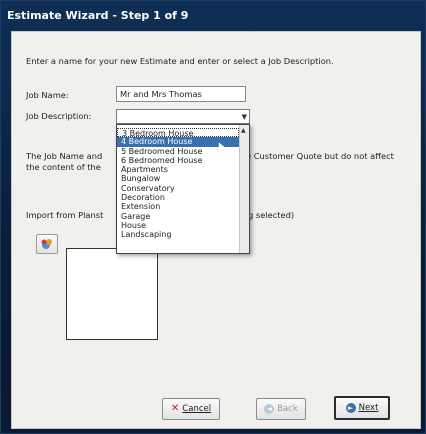 The height and width of the screenshot is (434, 426). What do you see at coordinates (183, 116) in the screenshot?
I see `job-description-combo: ▼` at bounding box center [183, 116].